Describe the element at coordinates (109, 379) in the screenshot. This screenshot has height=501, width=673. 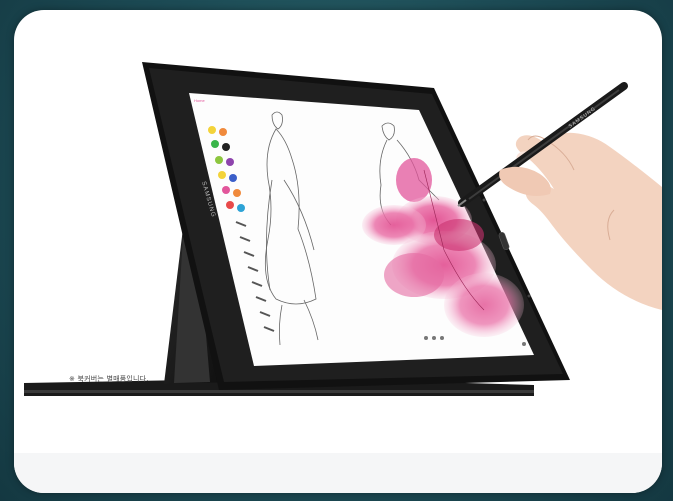
I see `accessory-note: ※ 북커버는 별매품입니다.` at that location.